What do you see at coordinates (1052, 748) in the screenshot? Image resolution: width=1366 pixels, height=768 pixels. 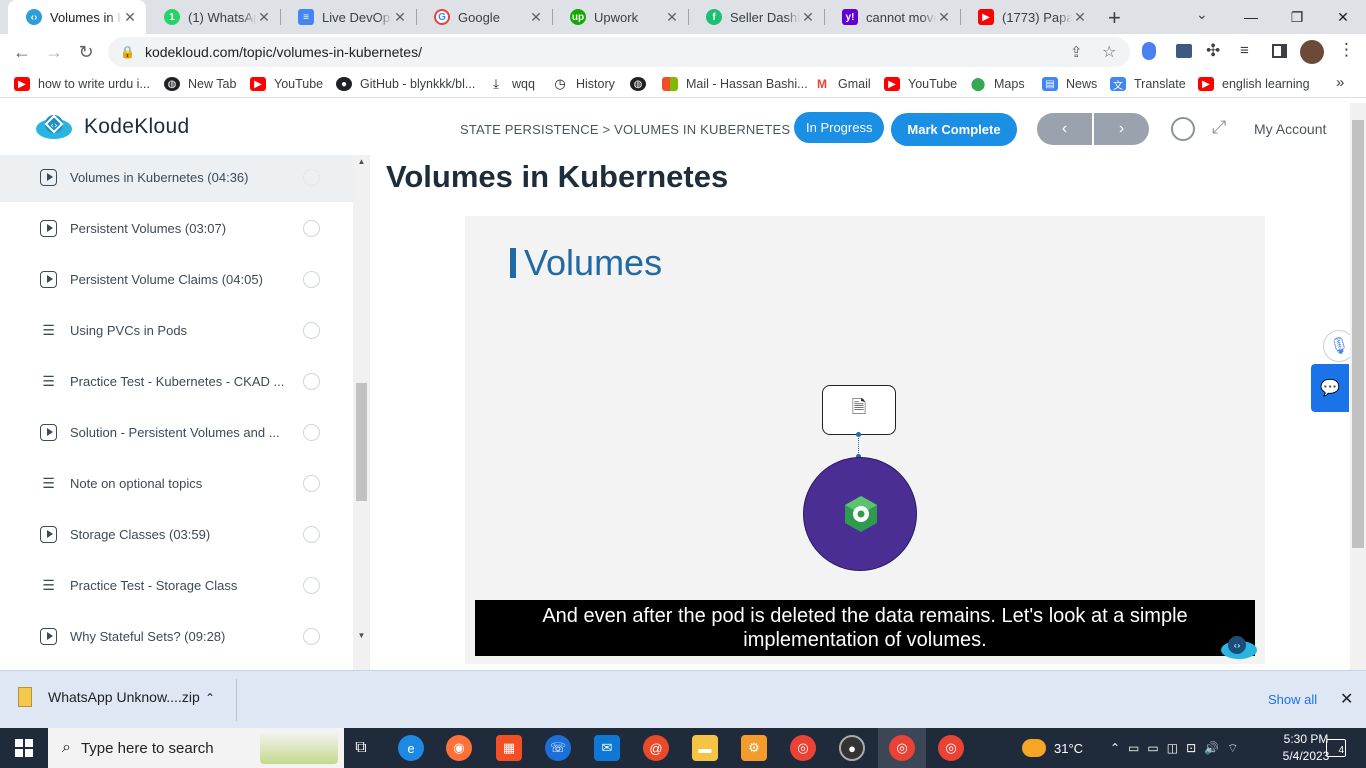 I see `weather-widget: 31°C` at bounding box center [1052, 748].